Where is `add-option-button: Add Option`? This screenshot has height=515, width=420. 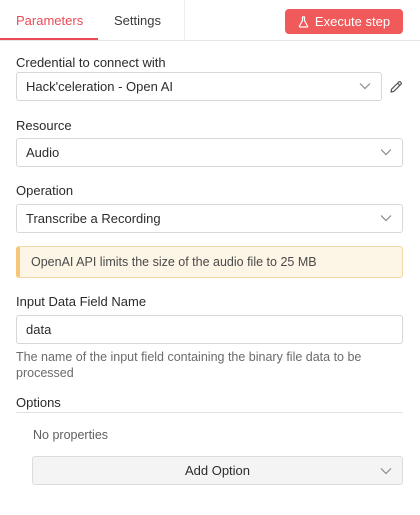 add-option-button: Add Option is located at coordinates (217, 470).